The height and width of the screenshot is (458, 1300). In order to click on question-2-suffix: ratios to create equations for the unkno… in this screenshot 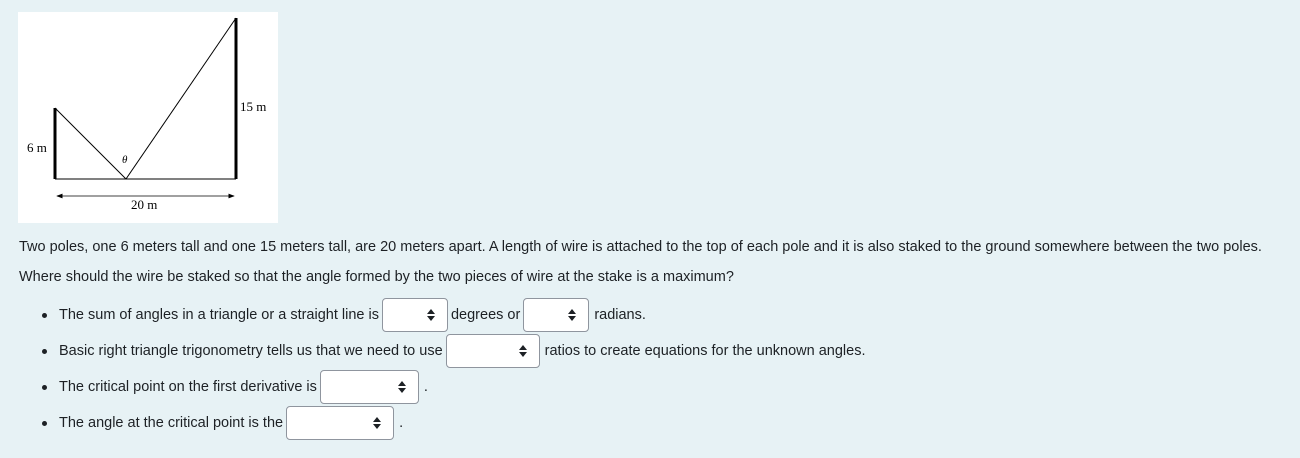, I will do `click(705, 351)`.